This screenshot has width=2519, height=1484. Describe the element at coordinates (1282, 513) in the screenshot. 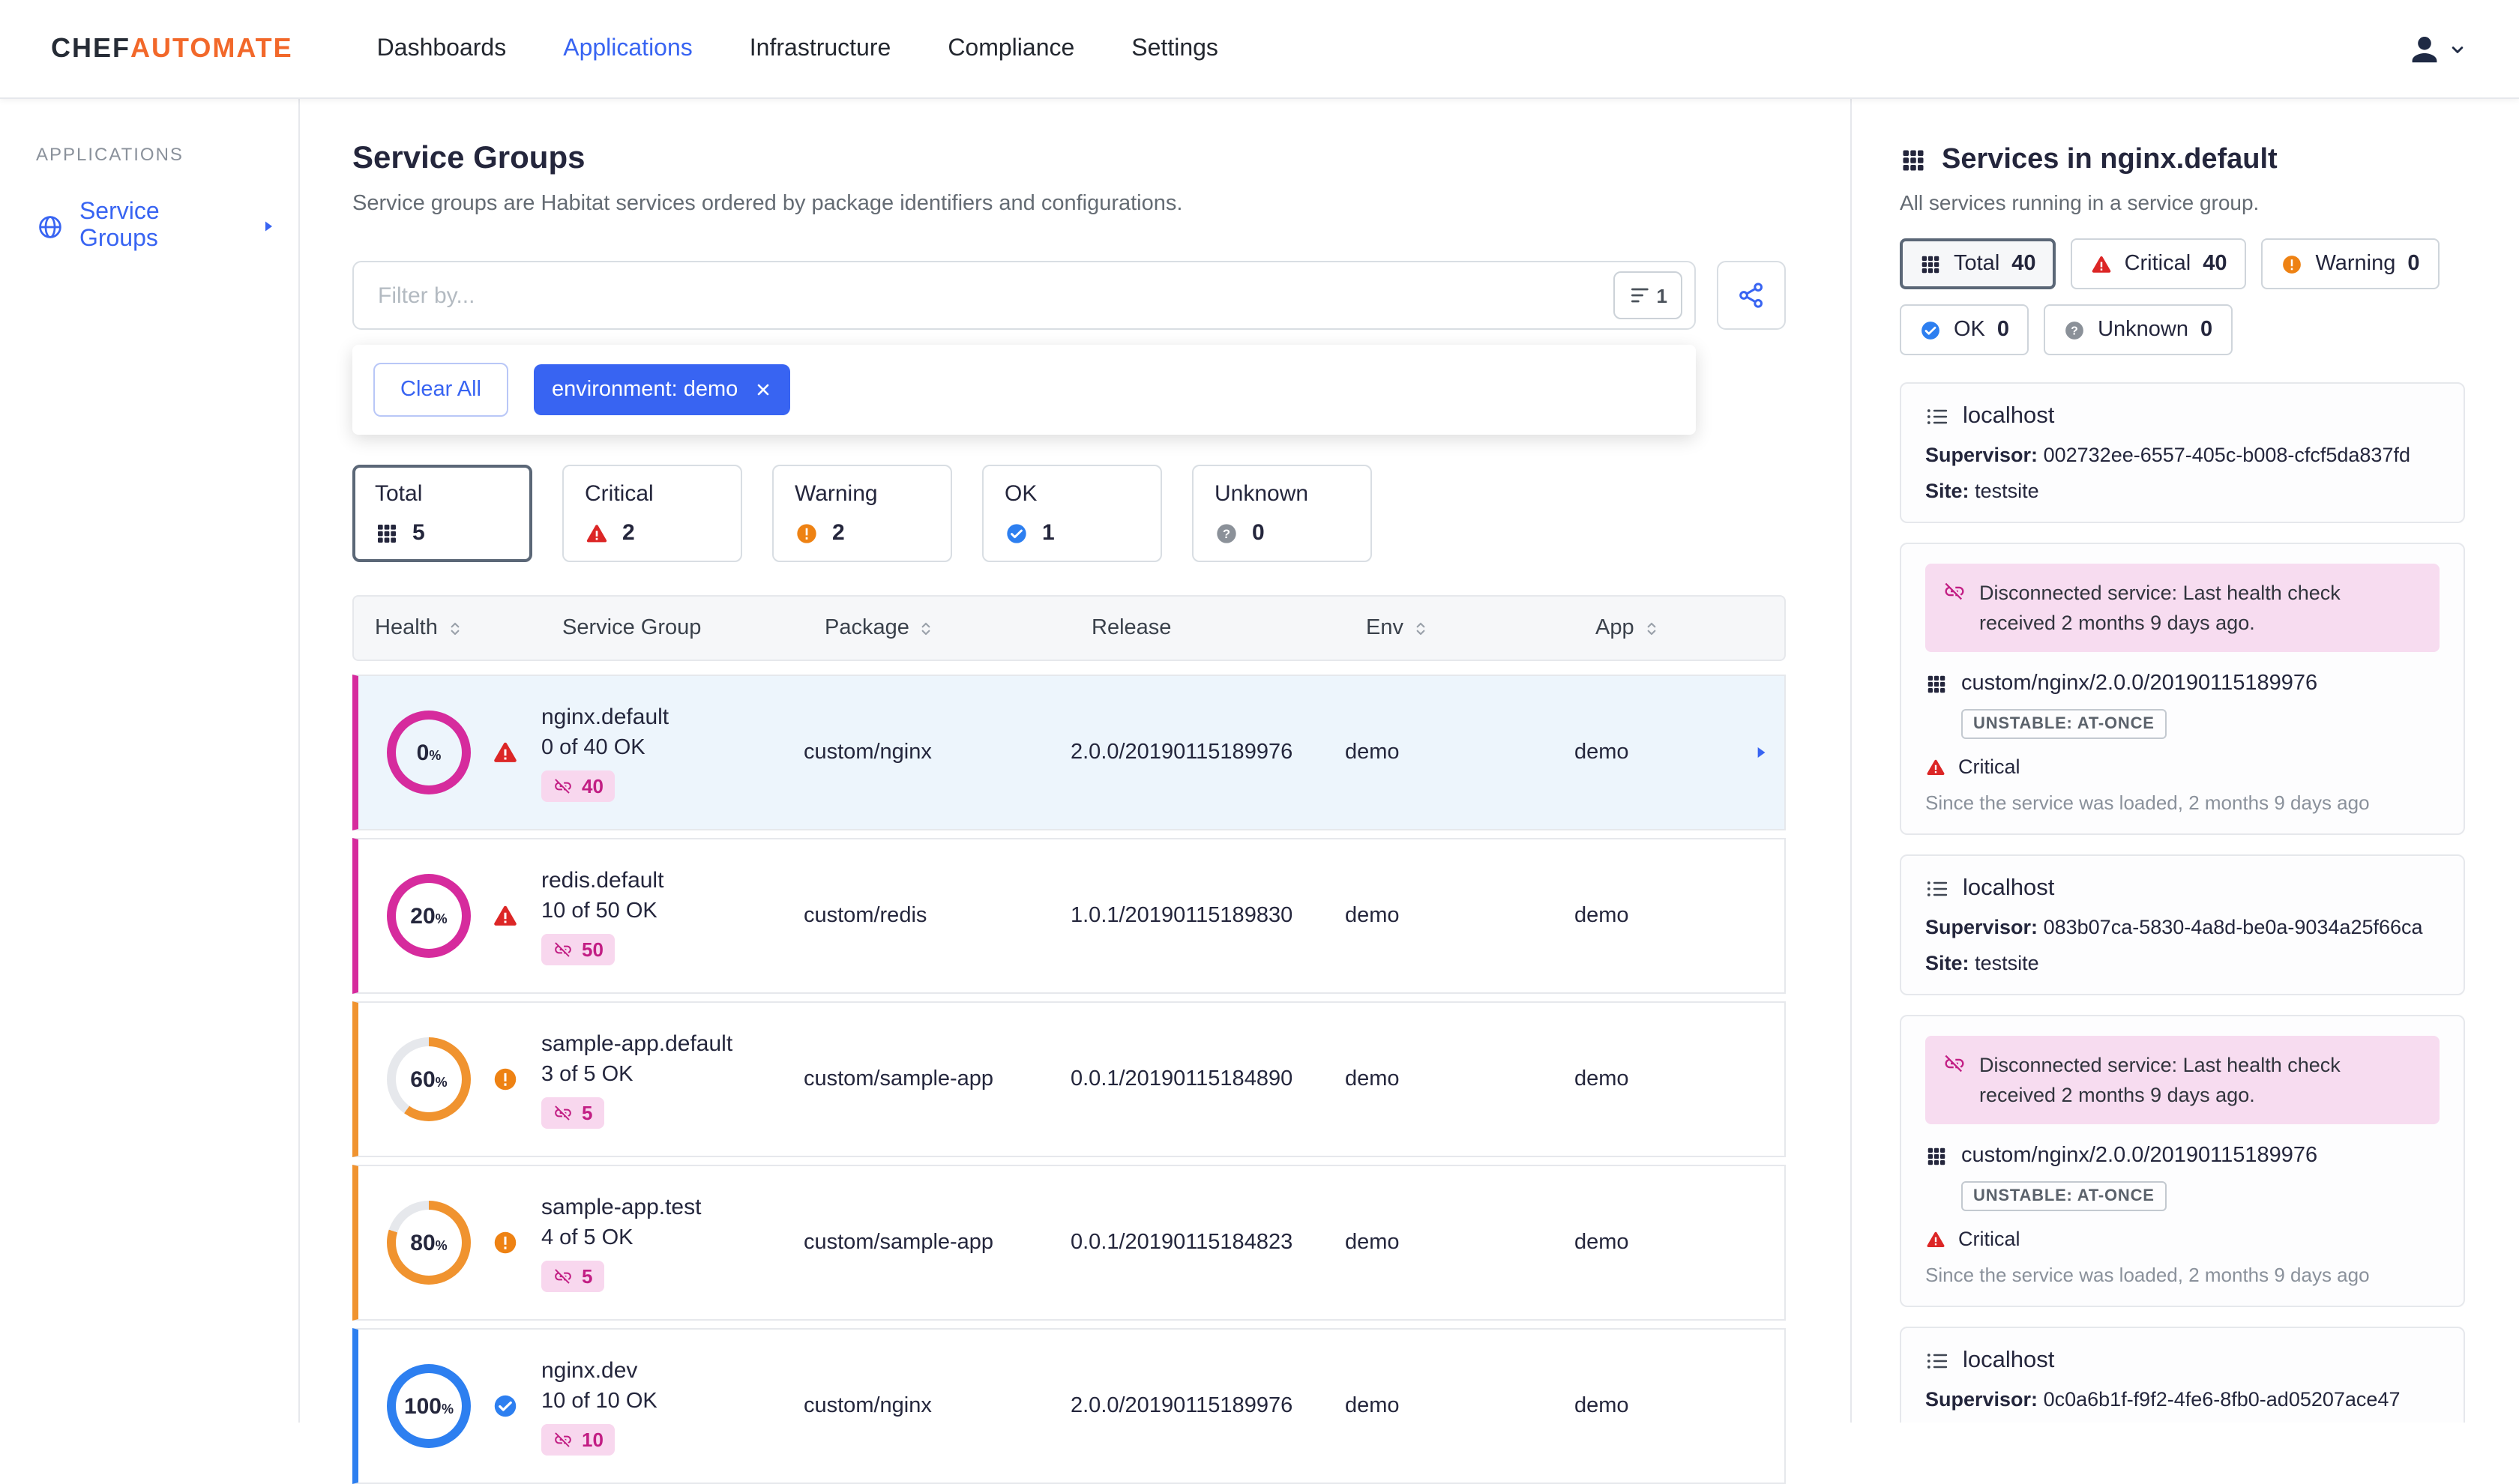

I see `status-card-unknown: Unknown 0` at that location.